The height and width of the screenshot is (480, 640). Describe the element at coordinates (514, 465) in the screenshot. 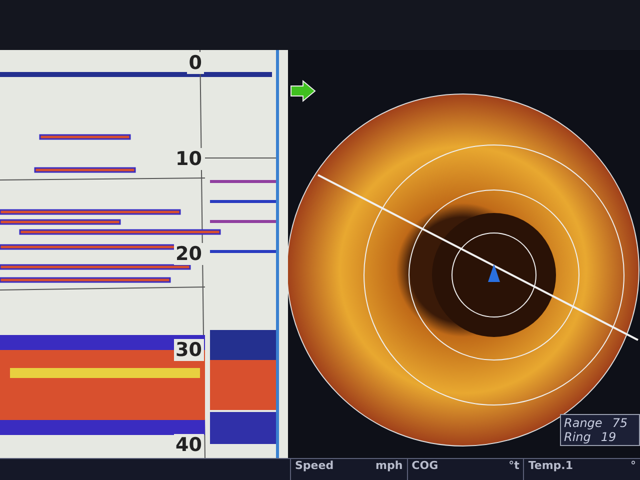

I see `unit-label: °t` at that location.